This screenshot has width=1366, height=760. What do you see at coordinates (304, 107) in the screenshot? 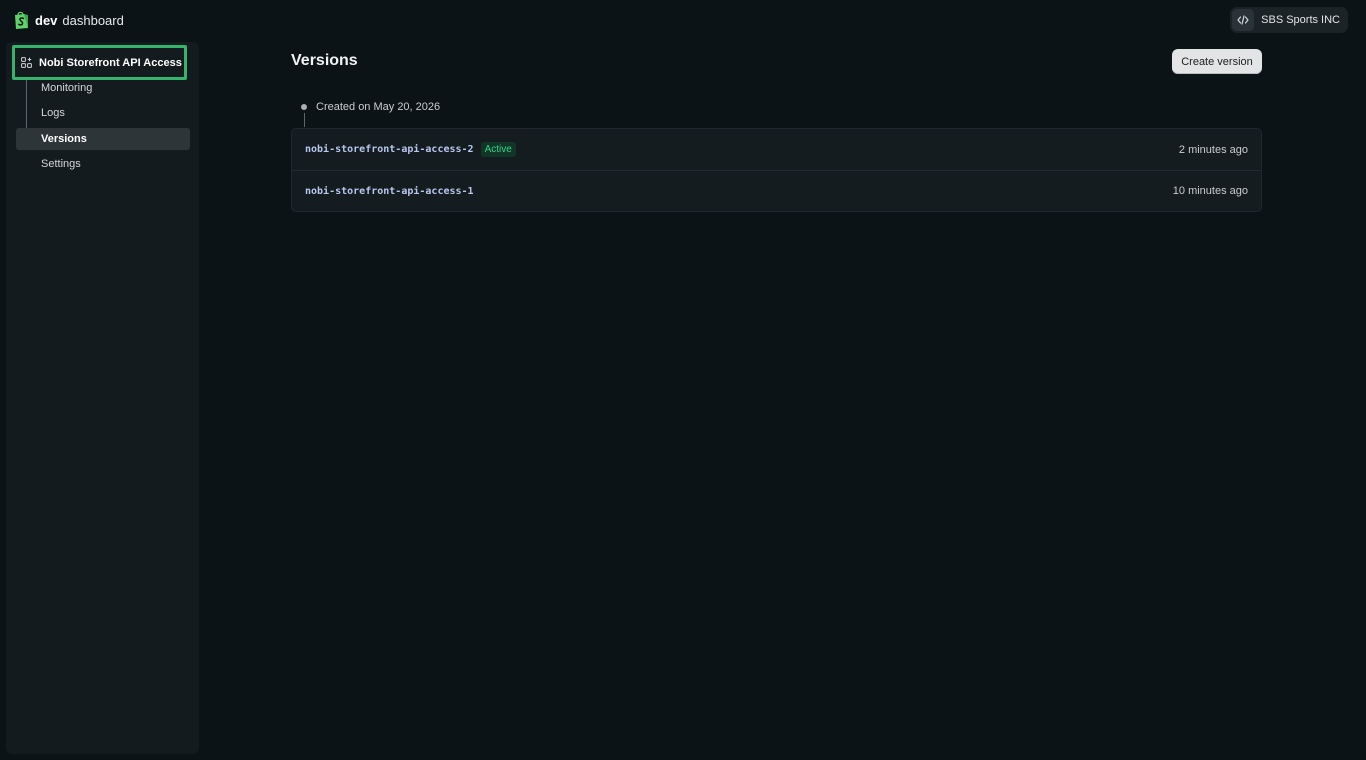
I see `timeline-dot` at bounding box center [304, 107].